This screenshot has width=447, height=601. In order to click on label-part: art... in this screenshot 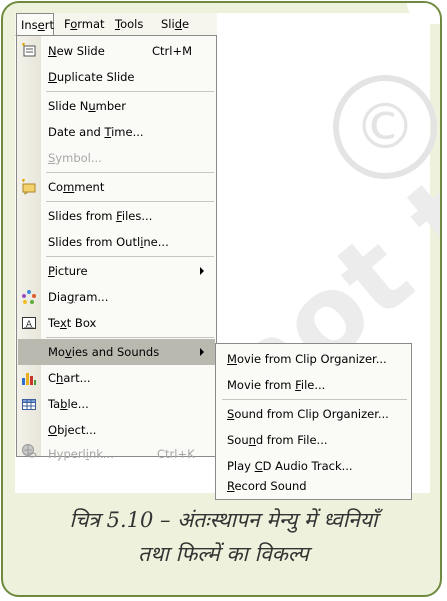, I will do `click(77, 378)`.